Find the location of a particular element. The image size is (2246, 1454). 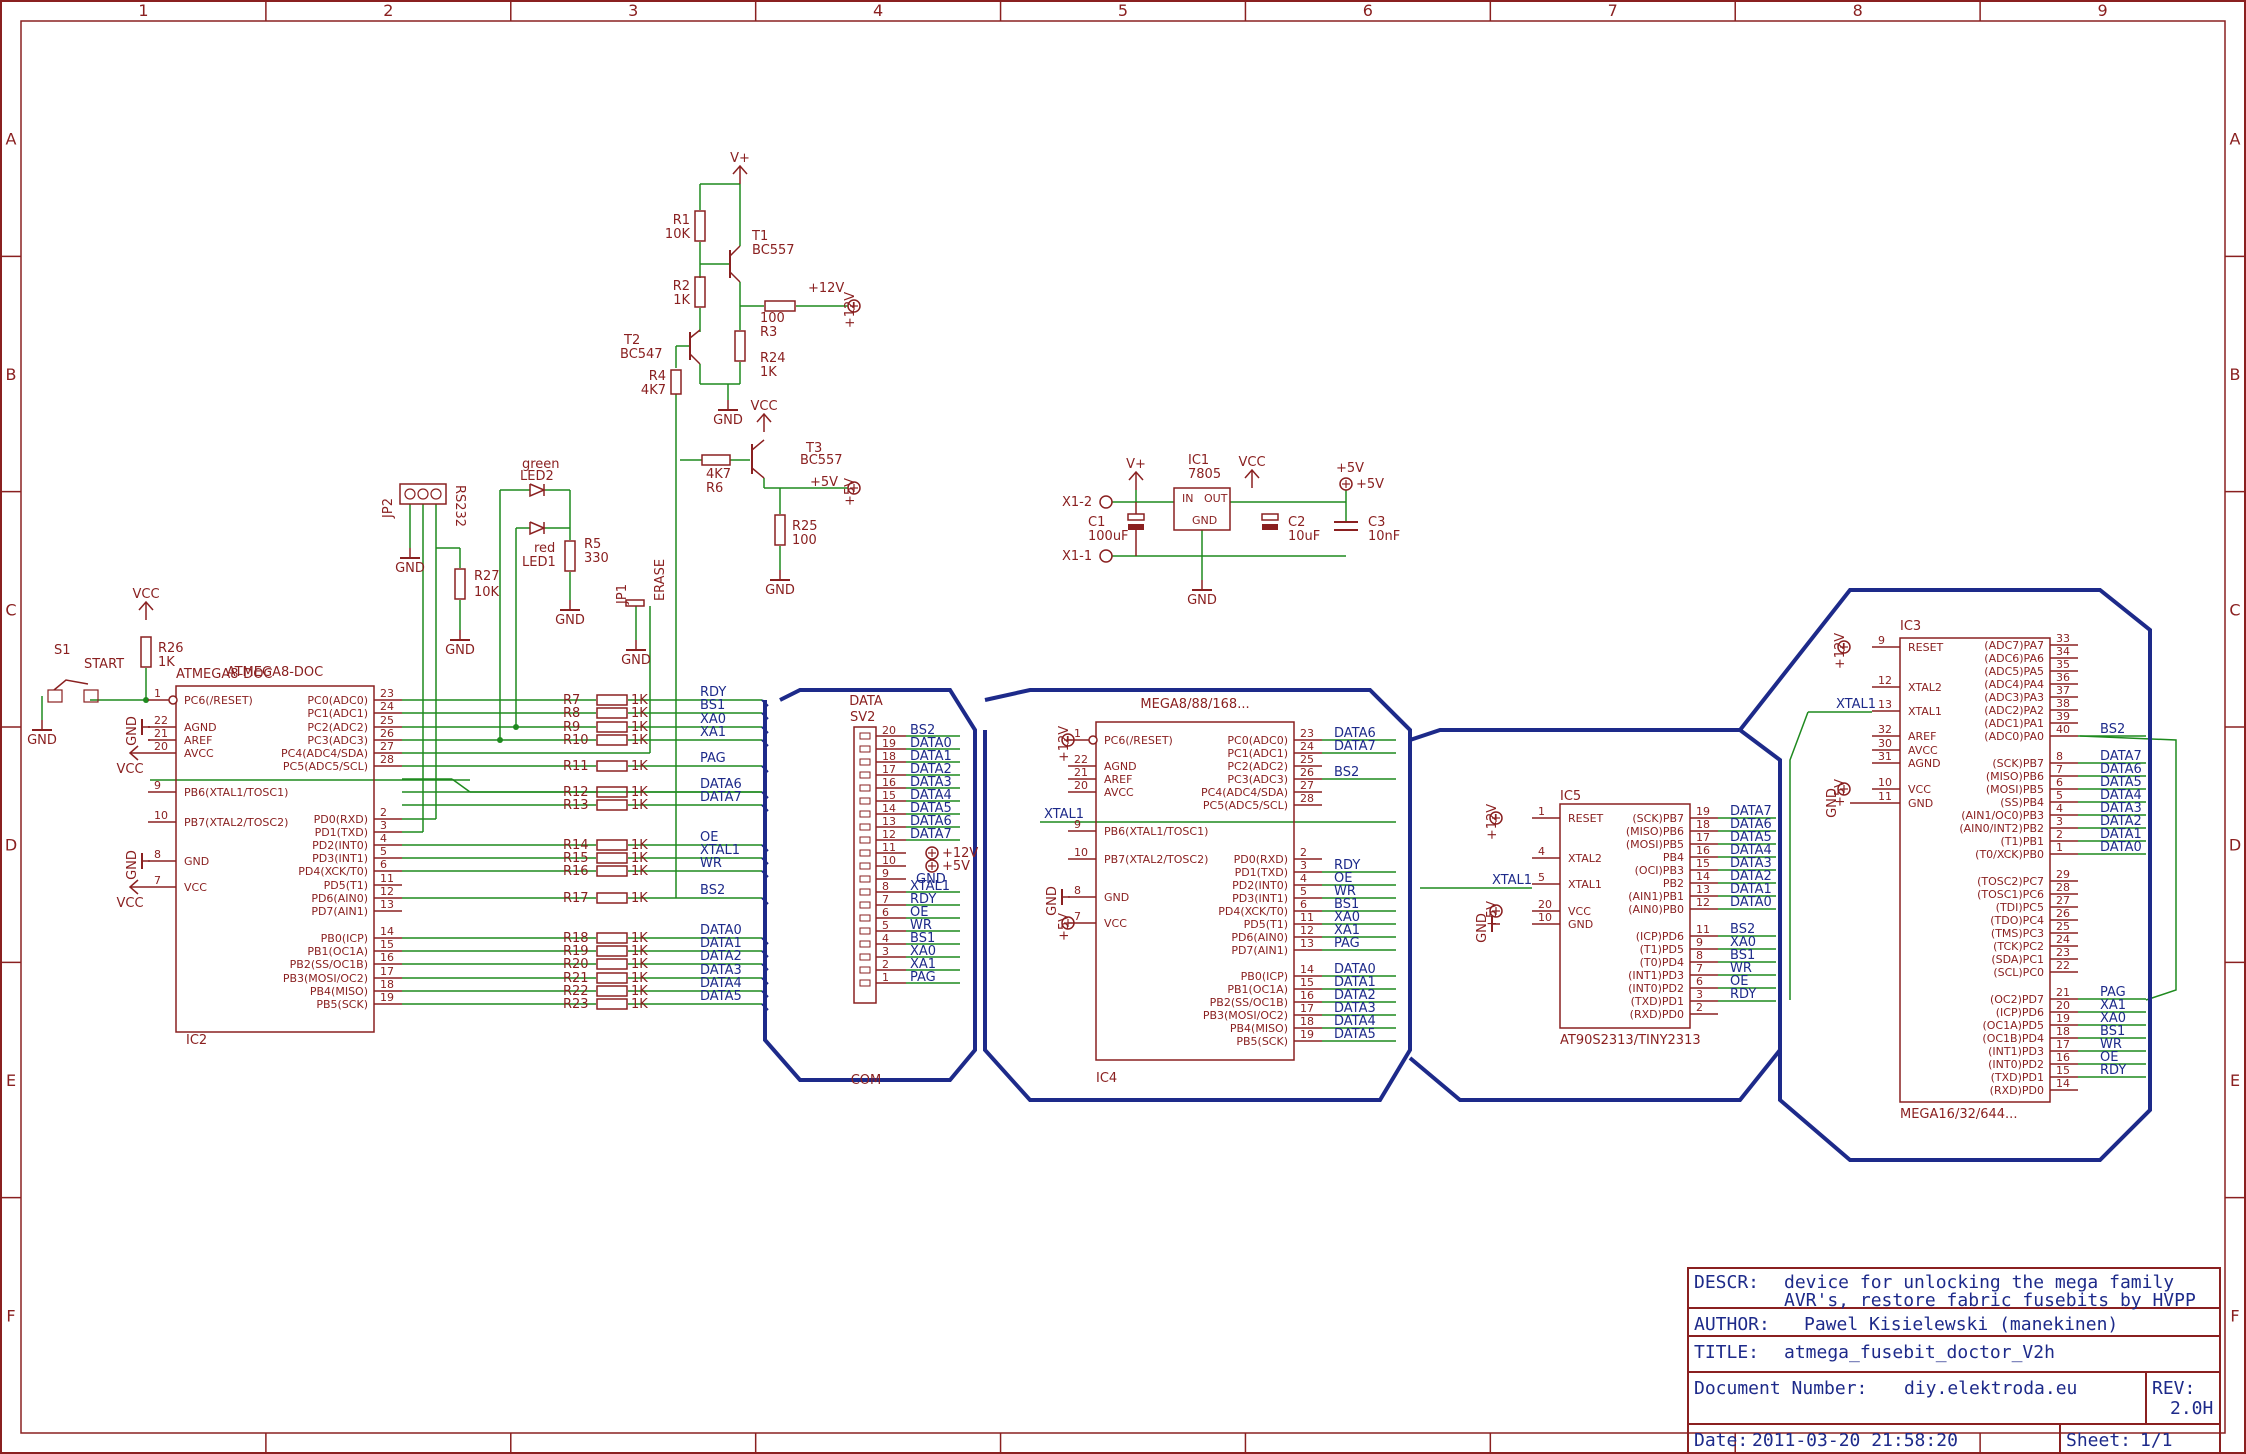

date-label: Date: is located at coordinates (1721, 1440).